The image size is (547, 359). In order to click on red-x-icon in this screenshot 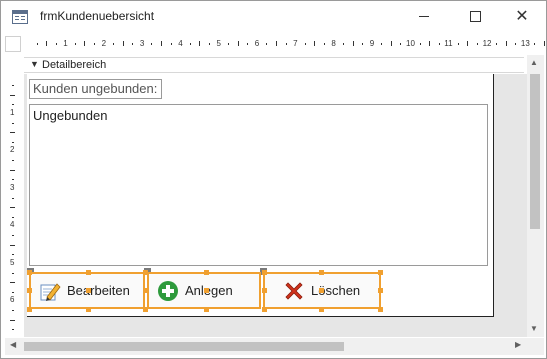, I will do `click(294, 291)`.